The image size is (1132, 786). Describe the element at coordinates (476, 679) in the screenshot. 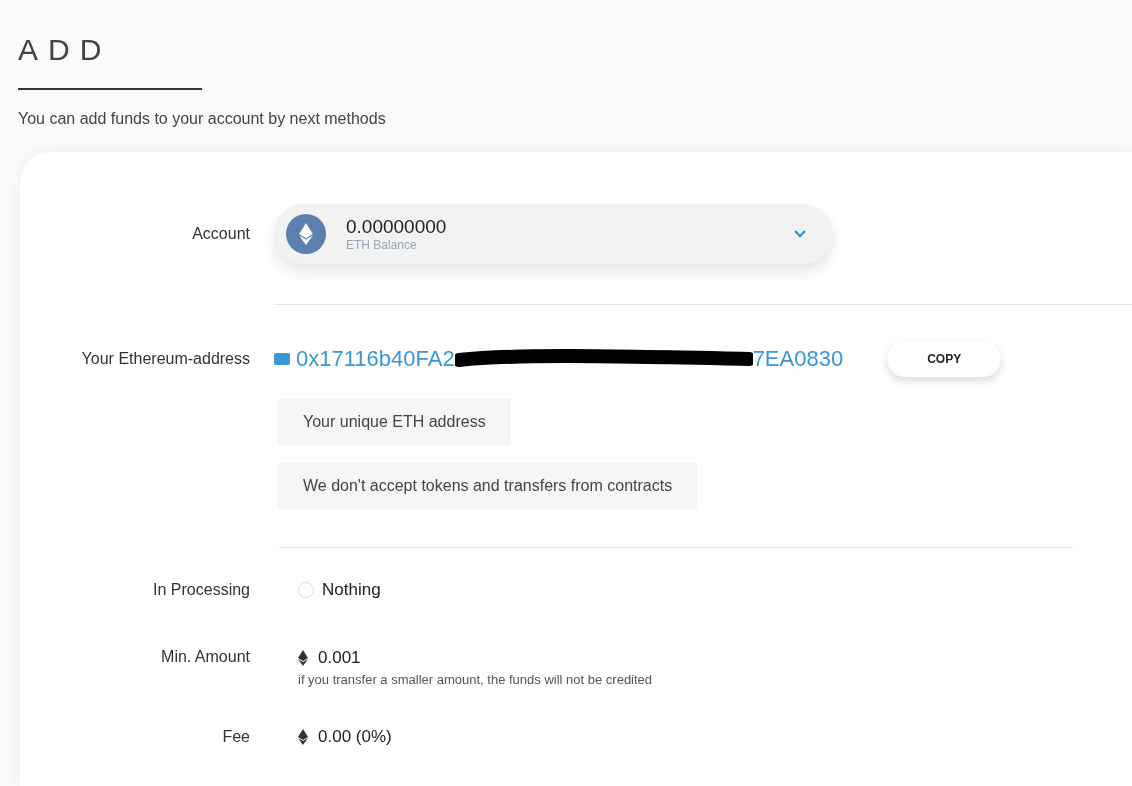

I see `min-amount-hint: if you transfer a smaller amount, the funds will not be credited` at that location.